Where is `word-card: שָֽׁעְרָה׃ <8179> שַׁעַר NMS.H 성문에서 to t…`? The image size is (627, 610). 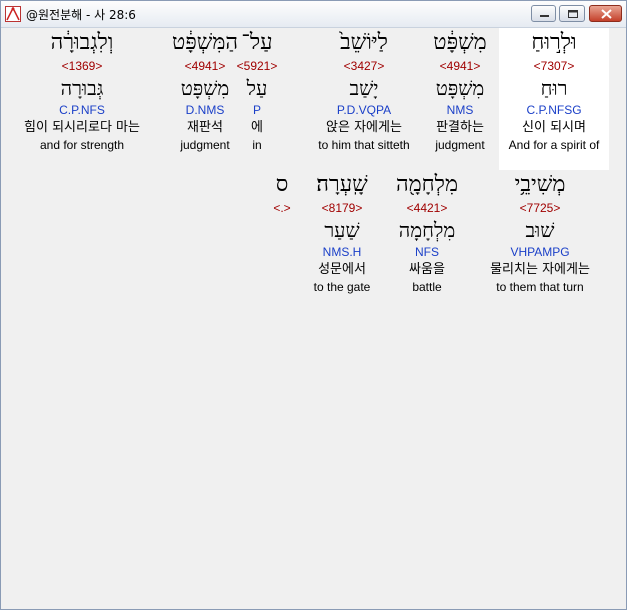
word-card: שָֽׁעְרָה׃ <8179> שַׁעַר NMS.H 성문에서 to t… is located at coordinates (342, 232).